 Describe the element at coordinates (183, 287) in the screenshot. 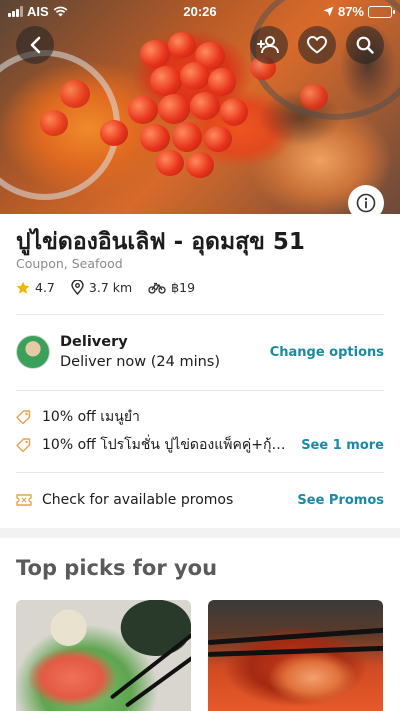

I see `delivery-fee-value: ฿19` at that location.